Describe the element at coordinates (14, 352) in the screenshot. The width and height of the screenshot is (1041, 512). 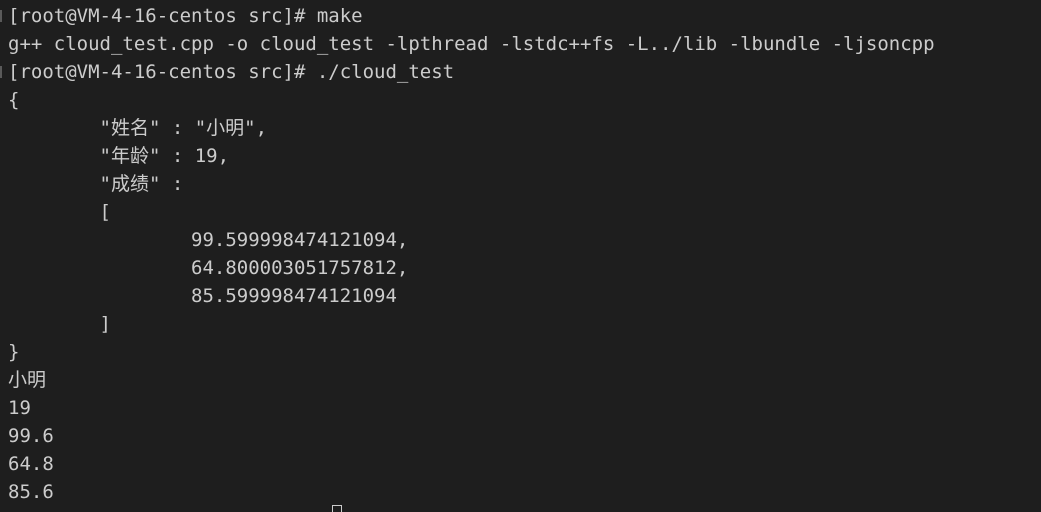
I see `json-close-brace: }` at that location.